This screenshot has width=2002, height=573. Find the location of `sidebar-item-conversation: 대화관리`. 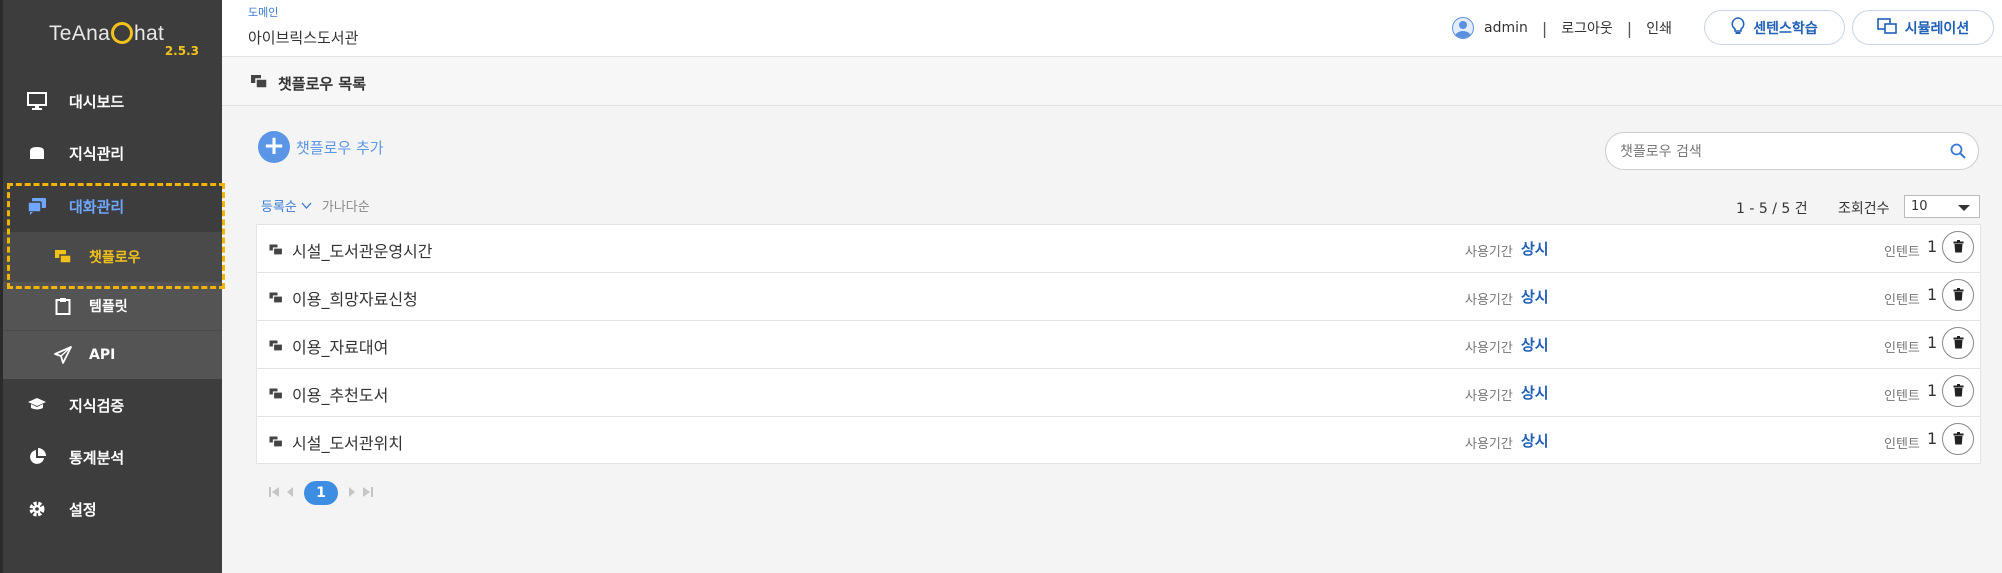

sidebar-item-conversation: 대화관리 is located at coordinates (112, 206).